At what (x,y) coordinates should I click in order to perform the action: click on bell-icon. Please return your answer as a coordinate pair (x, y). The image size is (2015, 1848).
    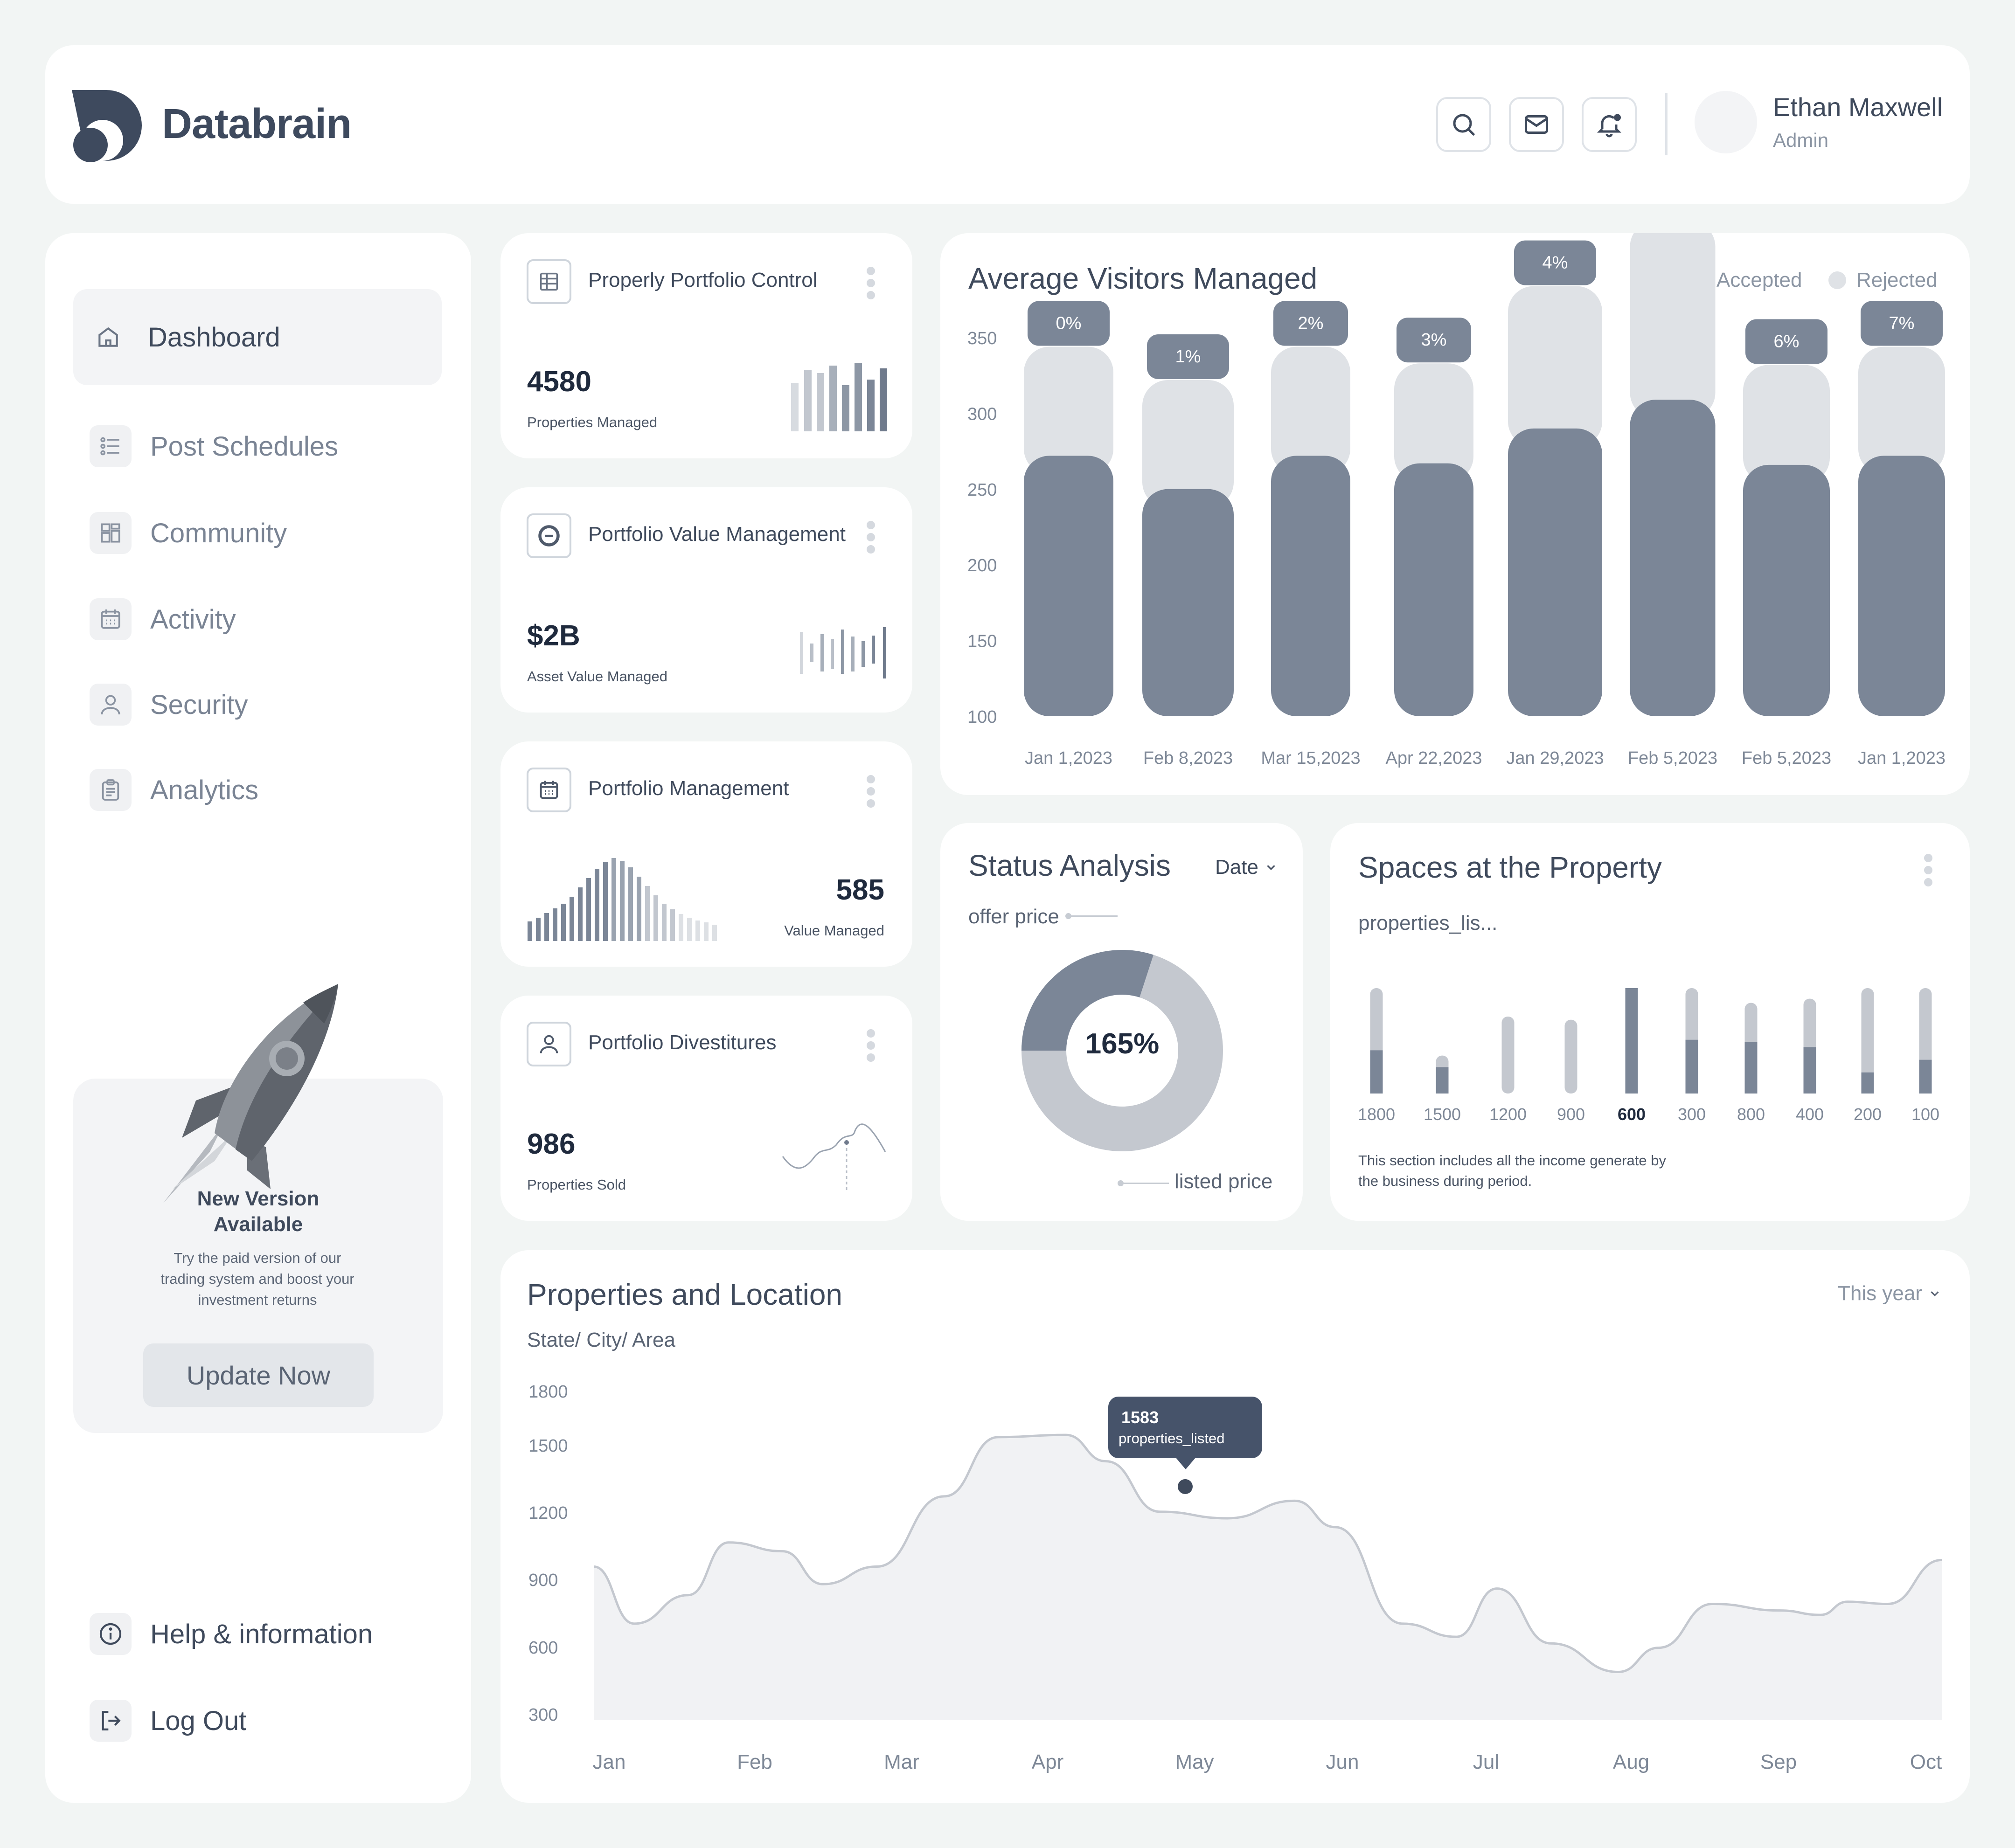
    Looking at the image, I should click on (1609, 126).